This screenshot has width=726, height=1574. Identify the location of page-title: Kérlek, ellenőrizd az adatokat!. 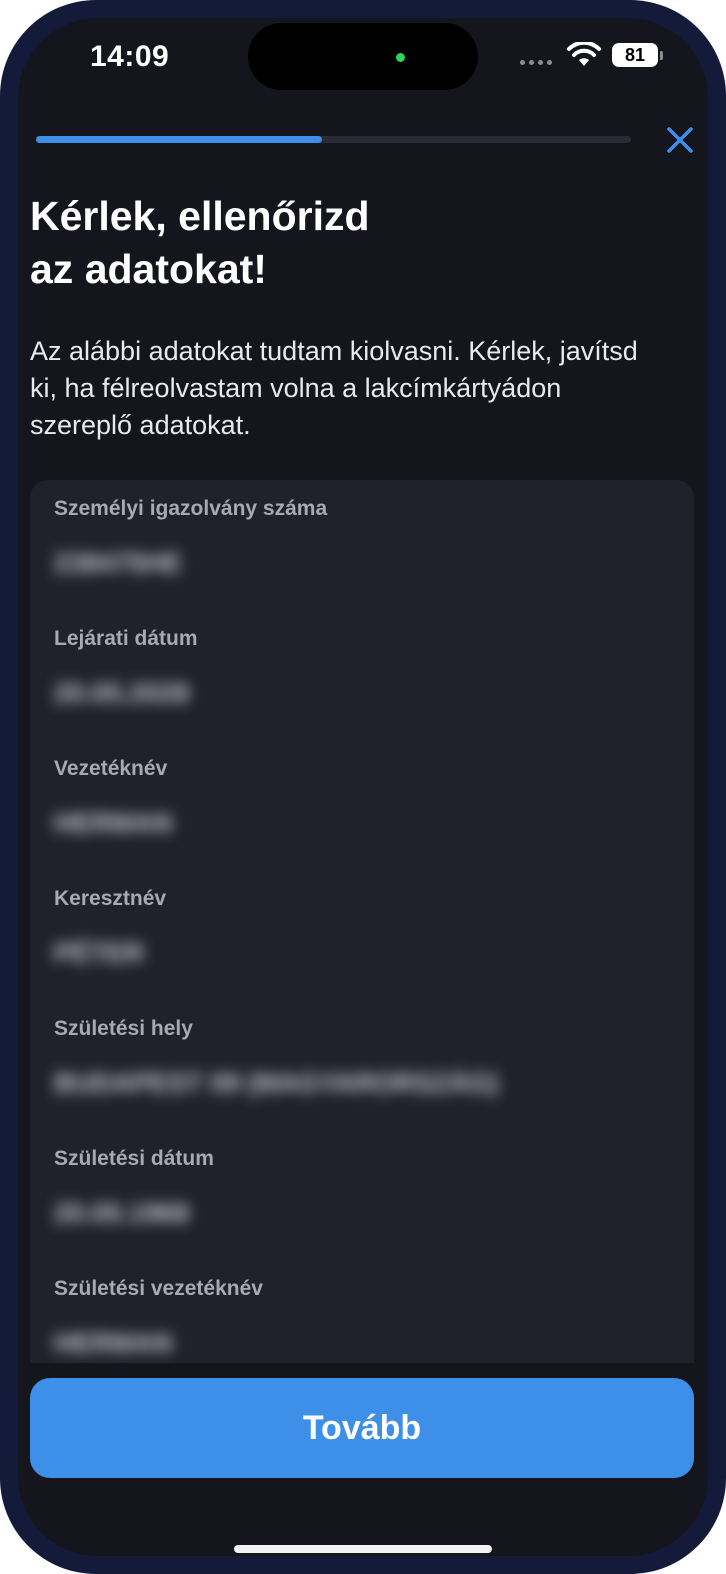
(340, 243).